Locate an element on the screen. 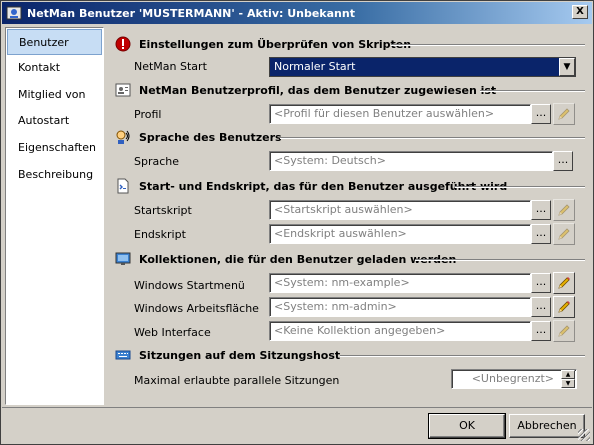 The image size is (594, 445). section-header-language: Sprache des Benutzers is located at coordinates (350, 137).